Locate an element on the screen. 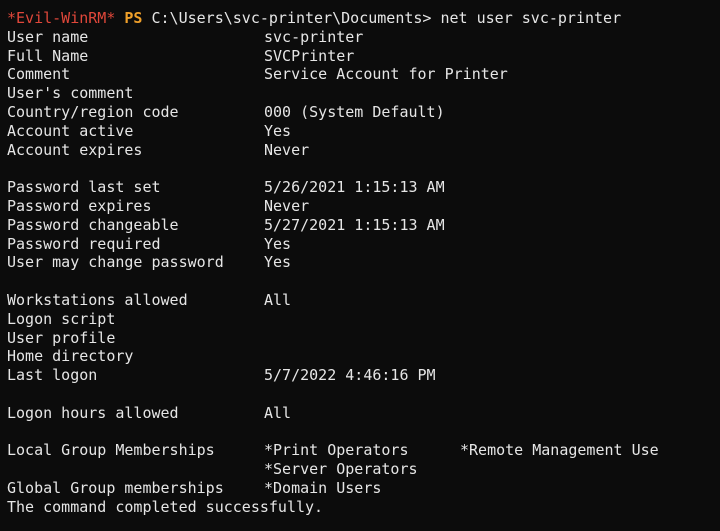 The image size is (720, 531). field-label: Full Name is located at coordinates (48, 55).